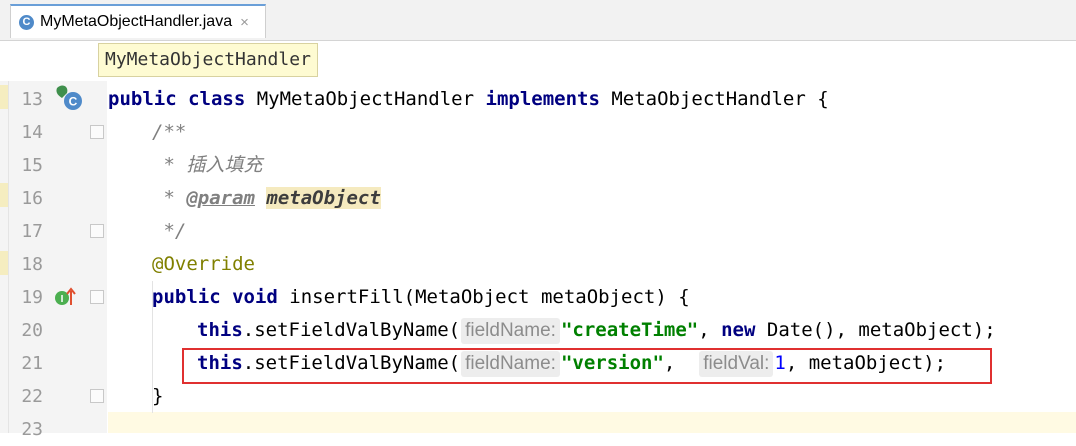 This screenshot has height=446, width=1076. I want to click on implementing-method-icon: I, so click(65, 297).